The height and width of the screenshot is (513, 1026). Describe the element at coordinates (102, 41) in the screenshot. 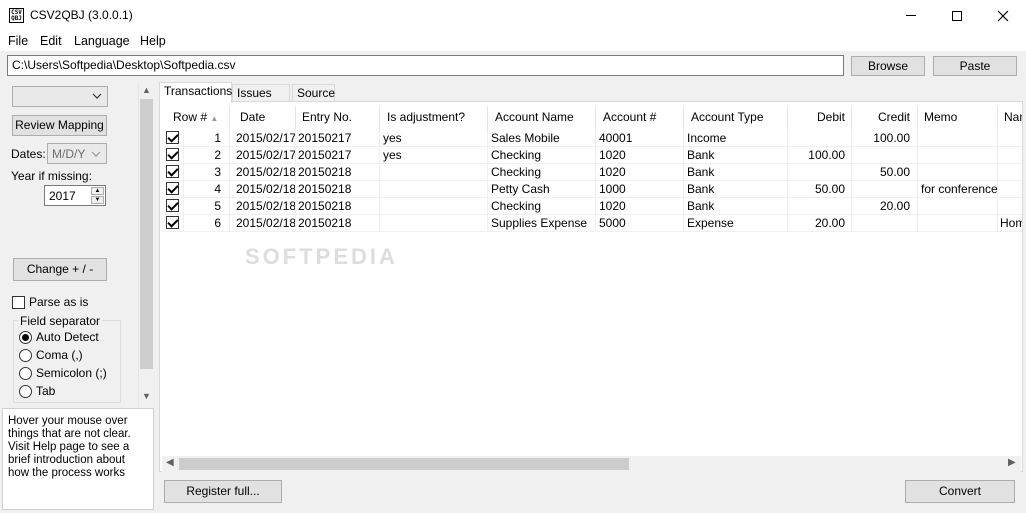

I see `menu-language: Language` at that location.